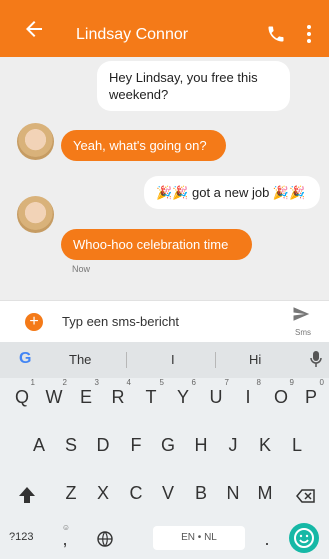 The image size is (329, 559). Describe the element at coordinates (81, 269) in the screenshot. I see `message-time: Now` at that location.